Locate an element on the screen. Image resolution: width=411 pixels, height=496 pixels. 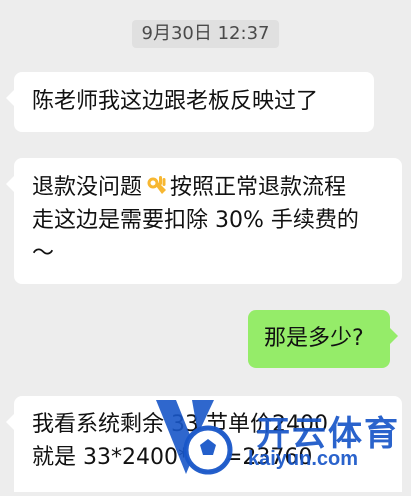
message-text: 按照正常退款流程 is located at coordinates (258, 187).